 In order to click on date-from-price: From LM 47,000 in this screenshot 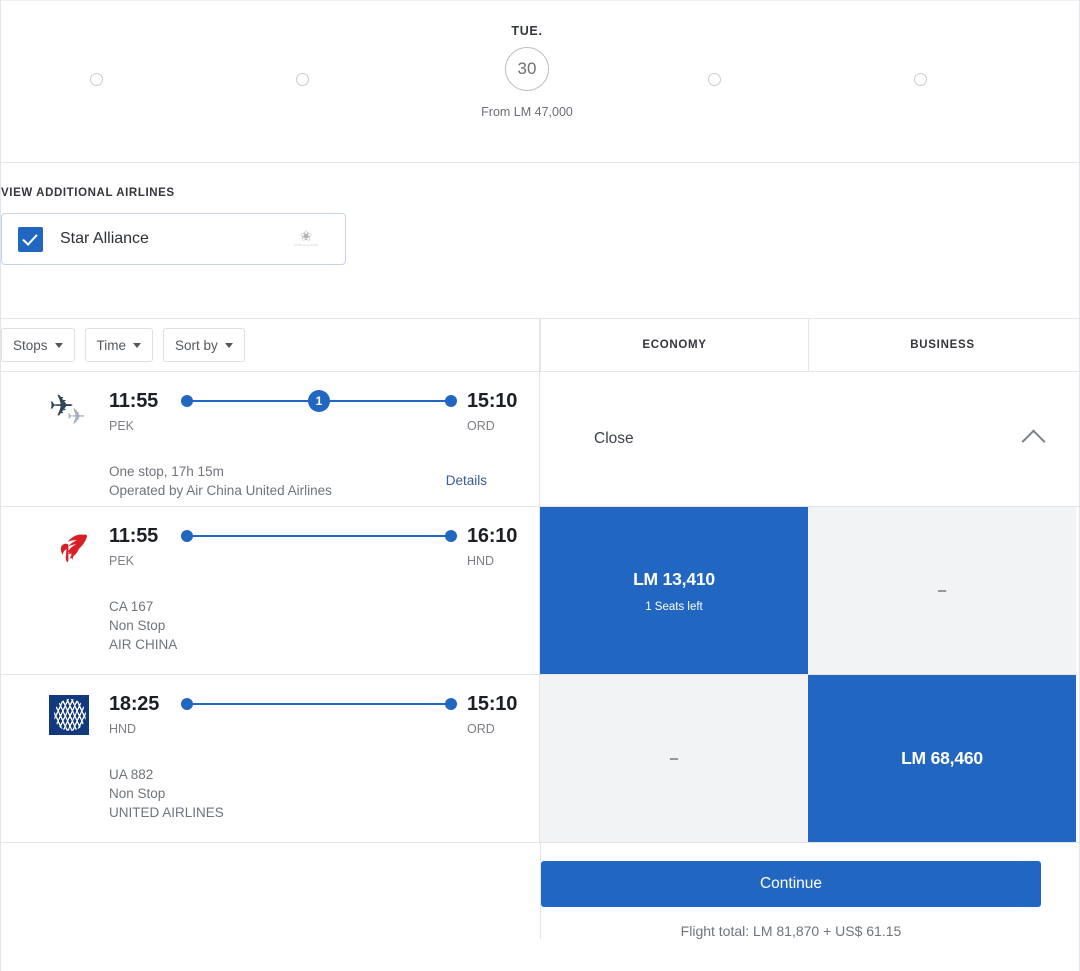, I will do `click(527, 112)`.